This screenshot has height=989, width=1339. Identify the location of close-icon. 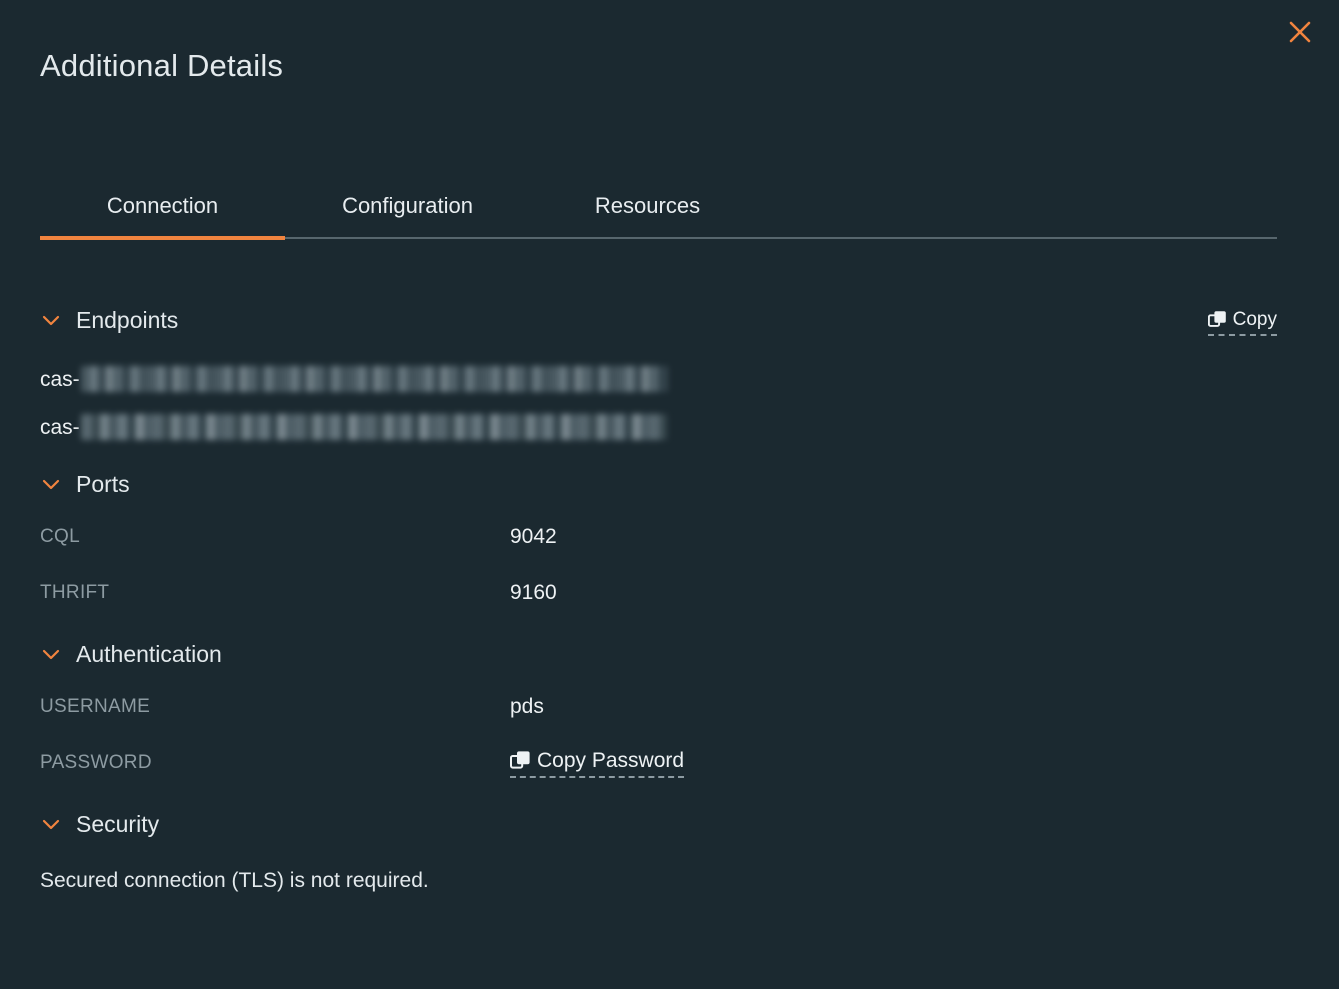
(1300, 32).